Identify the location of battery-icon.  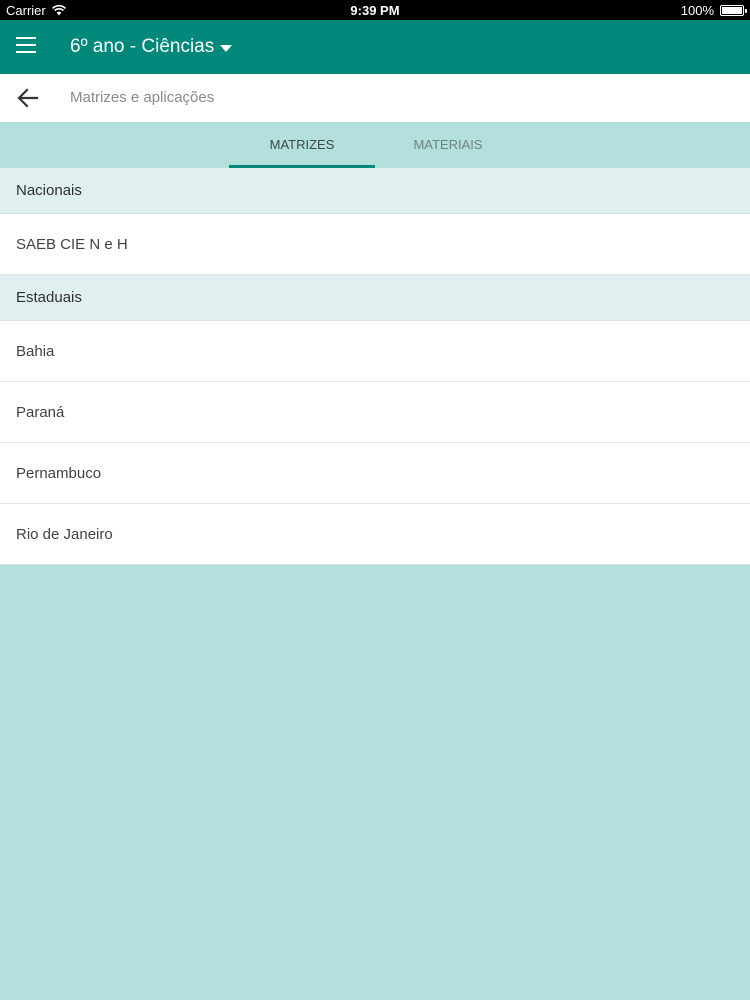
(733, 10).